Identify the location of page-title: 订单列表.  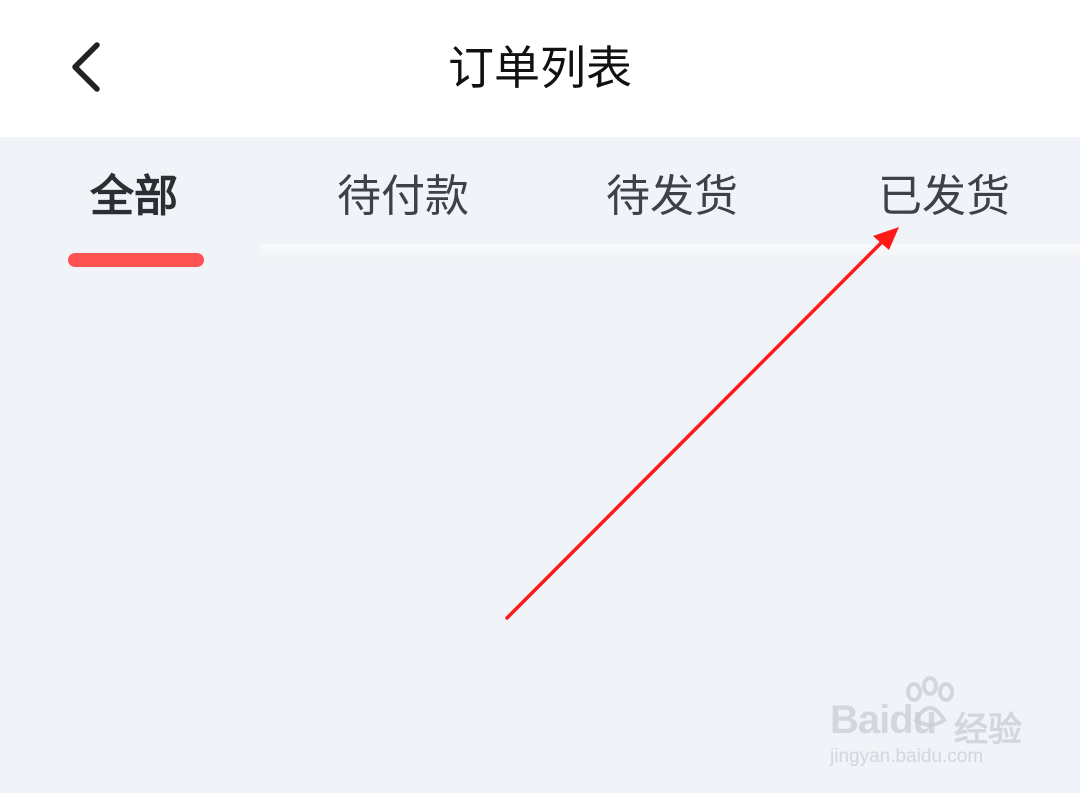
(540, 68).